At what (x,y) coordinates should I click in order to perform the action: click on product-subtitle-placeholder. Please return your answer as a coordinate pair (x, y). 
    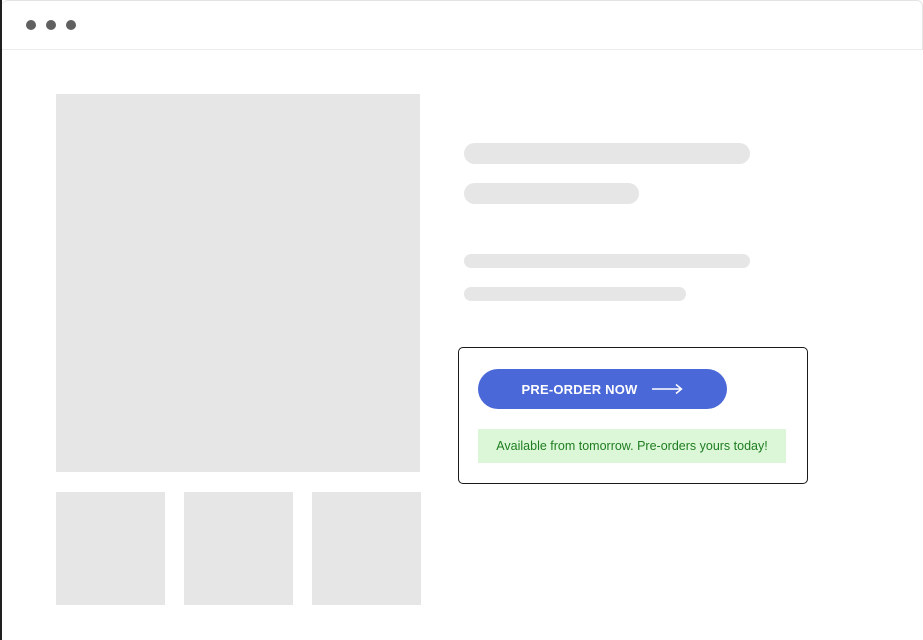
    Looking at the image, I should click on (551, 193).